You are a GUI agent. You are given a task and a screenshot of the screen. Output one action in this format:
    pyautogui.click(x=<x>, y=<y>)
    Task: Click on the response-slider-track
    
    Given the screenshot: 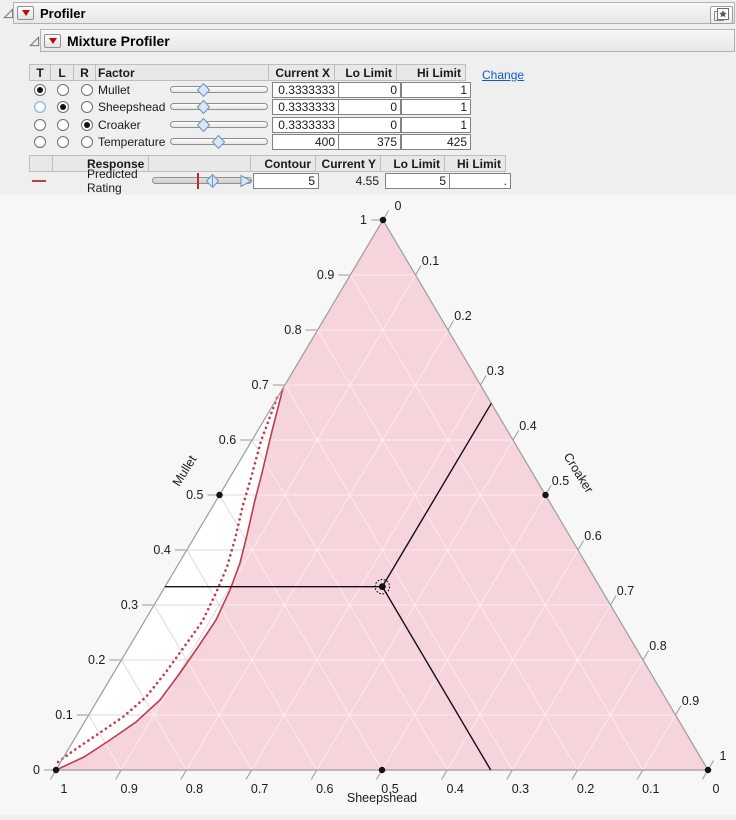 What is the action you would take?
    pyautogui.click(x=202, y=180)
    